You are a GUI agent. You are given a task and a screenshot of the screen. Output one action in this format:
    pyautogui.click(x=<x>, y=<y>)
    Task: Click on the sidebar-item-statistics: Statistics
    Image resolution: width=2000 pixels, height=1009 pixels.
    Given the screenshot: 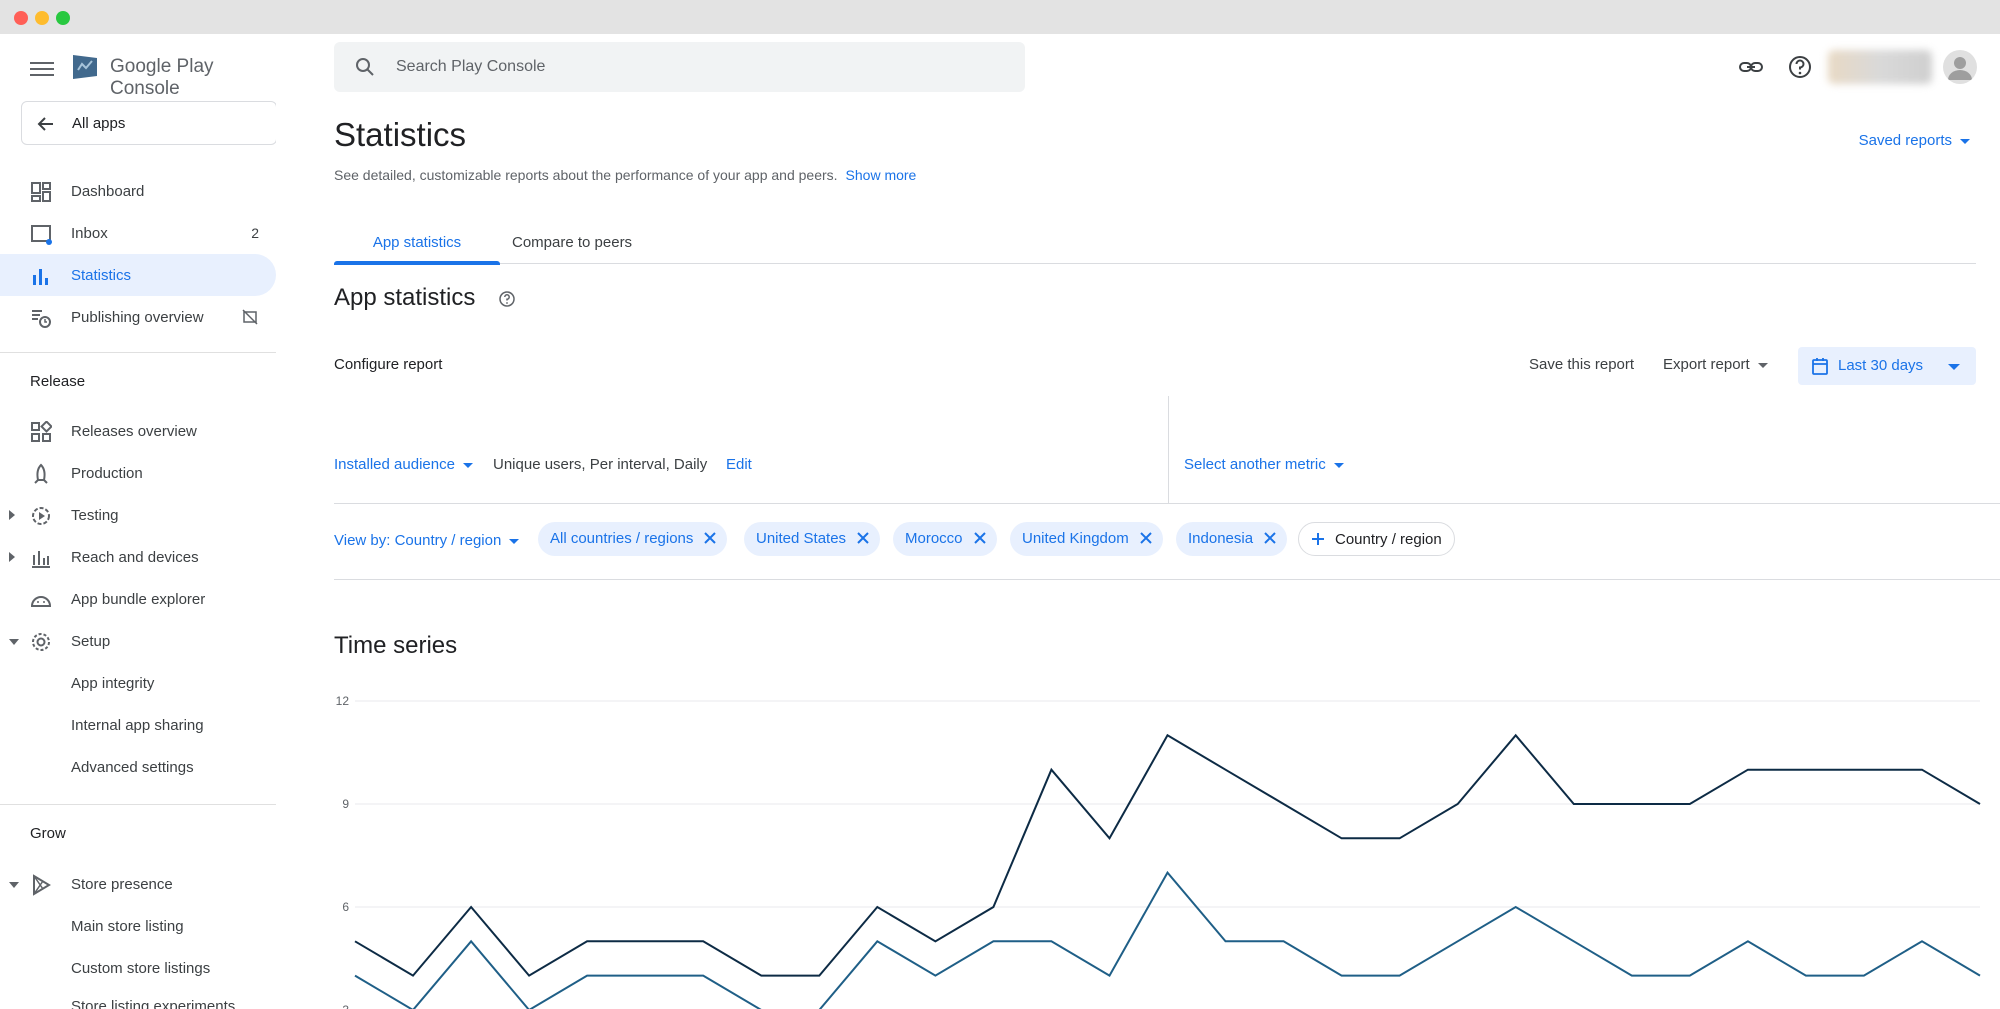 What is the action you would take?
    pyautogui.click(x=138, y=275)
    